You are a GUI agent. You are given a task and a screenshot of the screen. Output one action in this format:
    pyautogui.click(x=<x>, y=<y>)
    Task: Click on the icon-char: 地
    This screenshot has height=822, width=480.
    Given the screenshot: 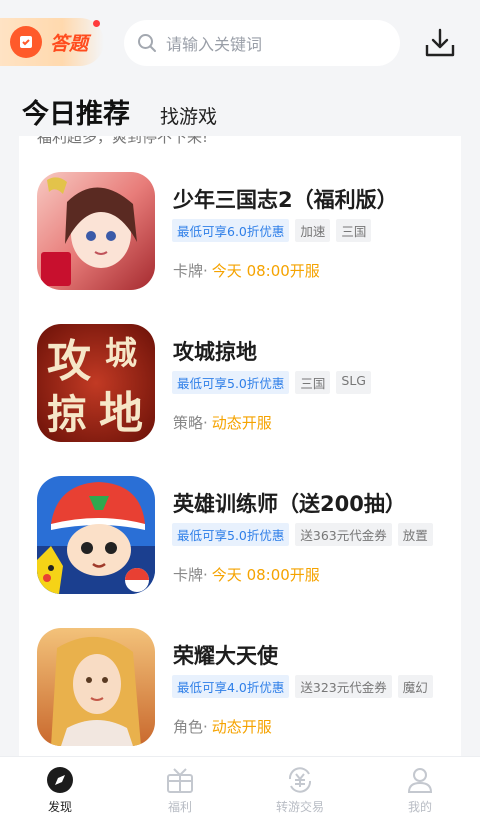 What is the action you would take?
    pyautogui.click(x=121, y=413)
    